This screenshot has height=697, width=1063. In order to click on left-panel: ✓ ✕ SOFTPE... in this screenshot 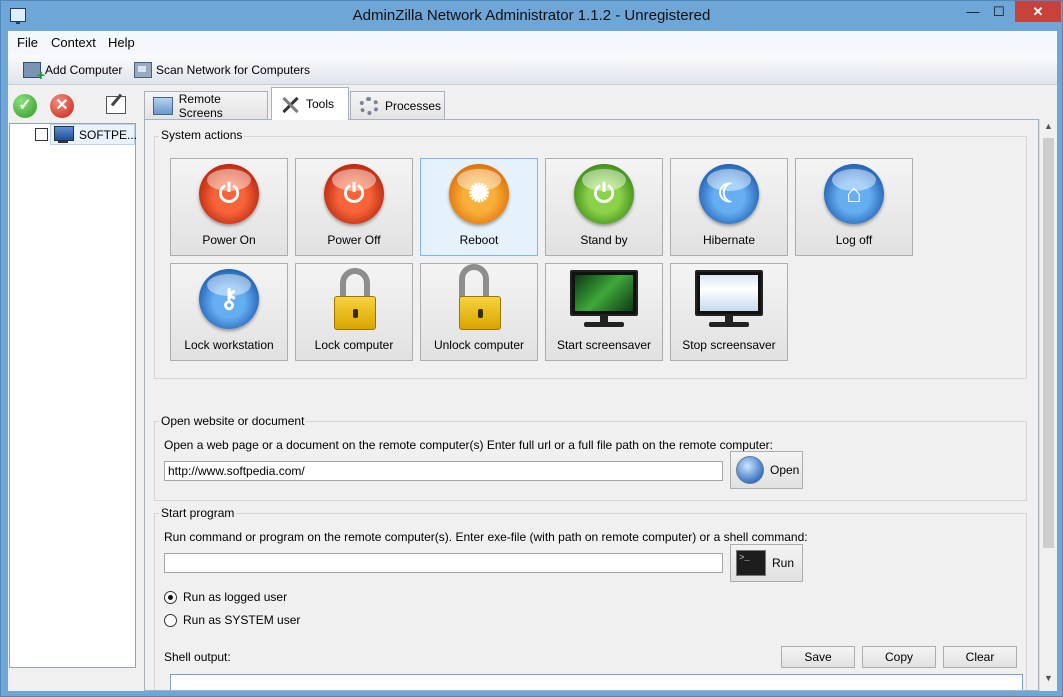, I will do `click(72, 388)`.